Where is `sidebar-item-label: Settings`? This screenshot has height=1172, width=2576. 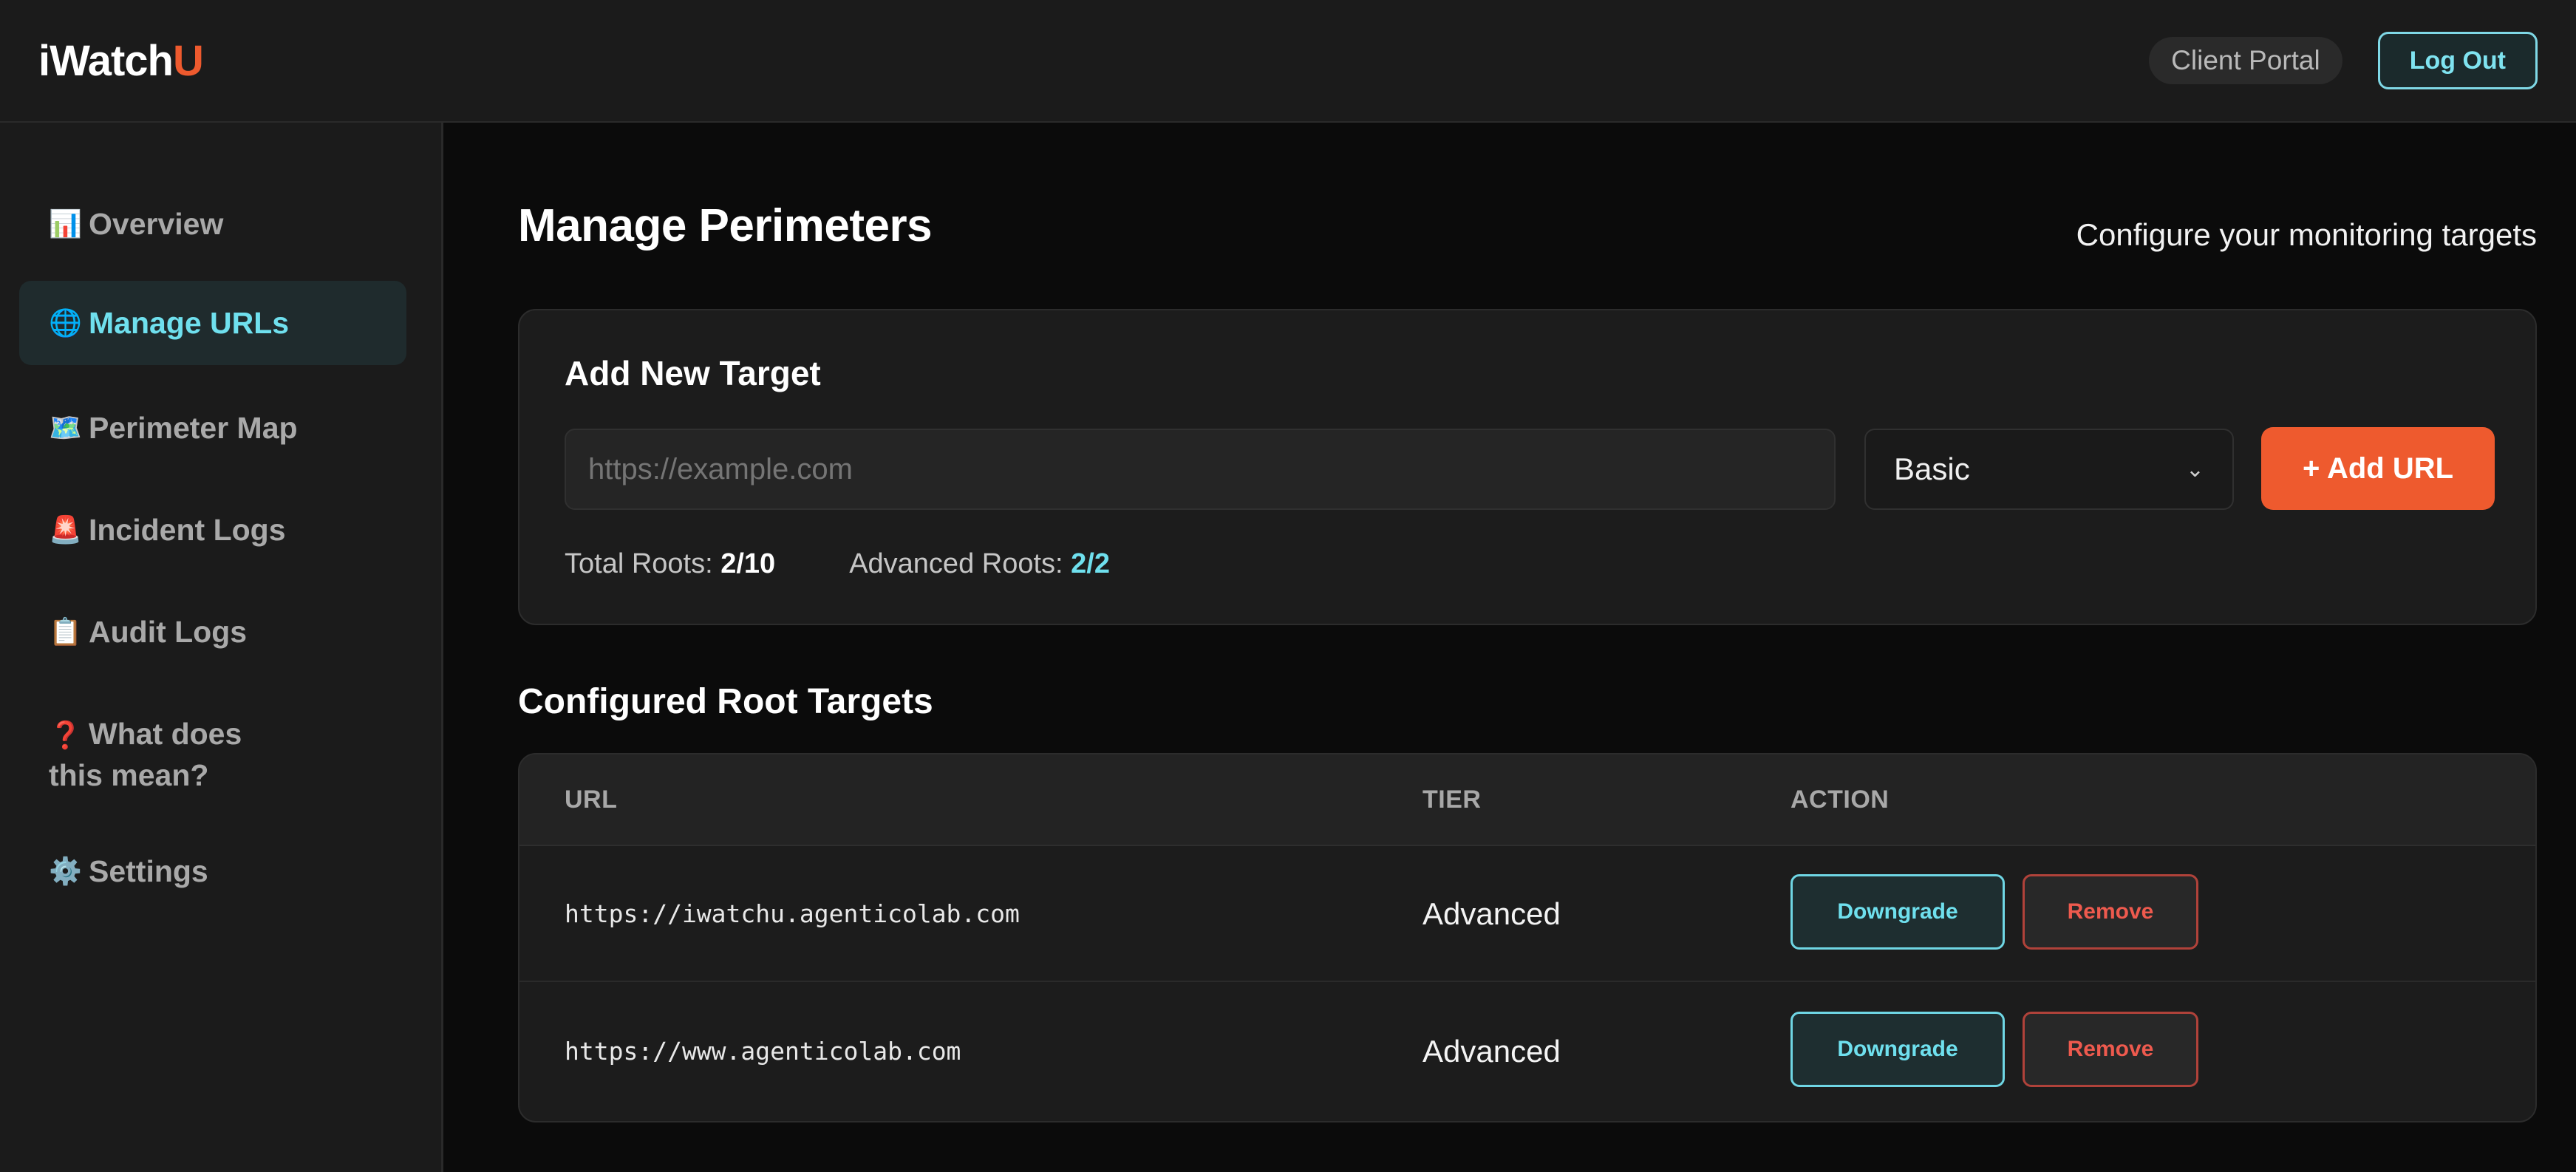
sidebar-item-label: Settings is located at coordinates (148, 871).